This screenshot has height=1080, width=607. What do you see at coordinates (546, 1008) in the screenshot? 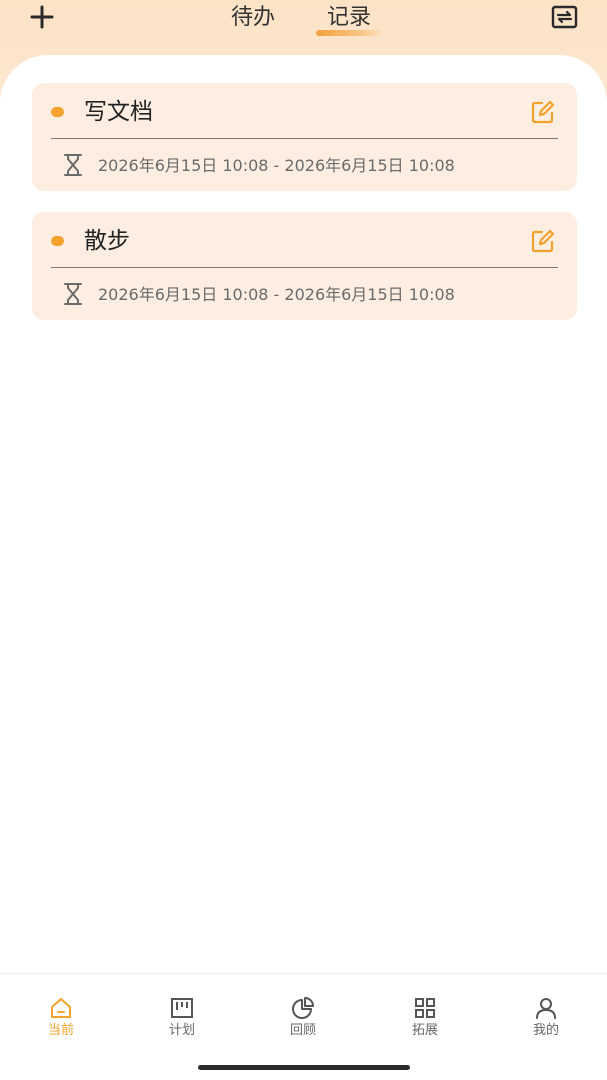
I see `user-icon` at bounding box center [546, 1008].